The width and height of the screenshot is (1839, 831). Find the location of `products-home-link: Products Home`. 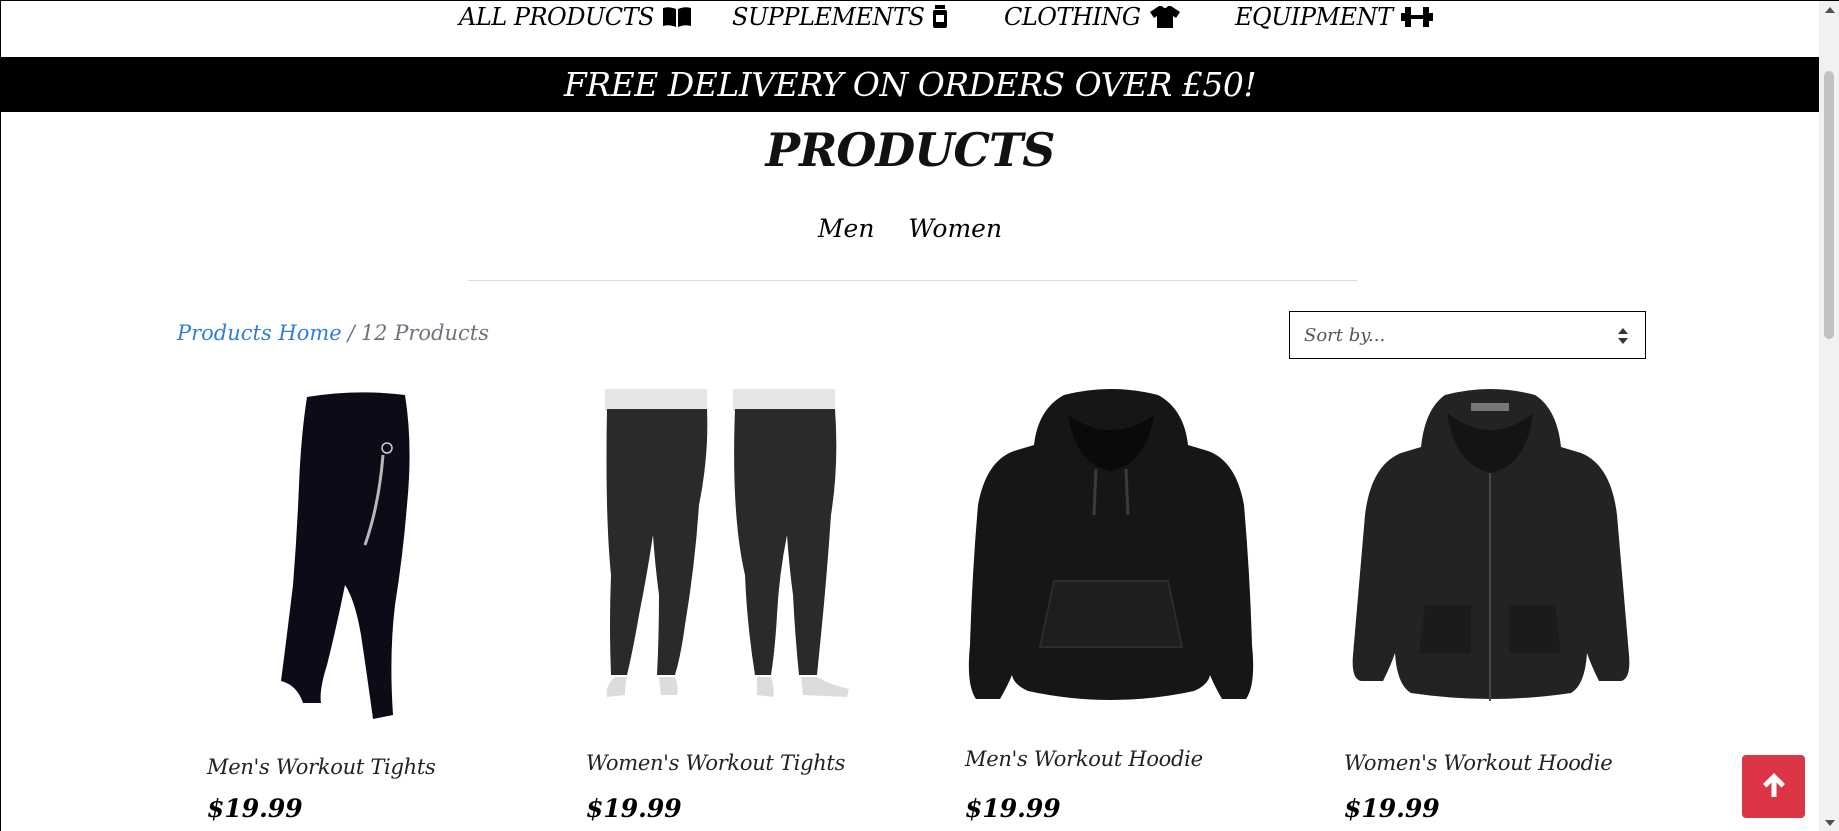

products-home-link: Products Home is located at coordinates (259, 333).